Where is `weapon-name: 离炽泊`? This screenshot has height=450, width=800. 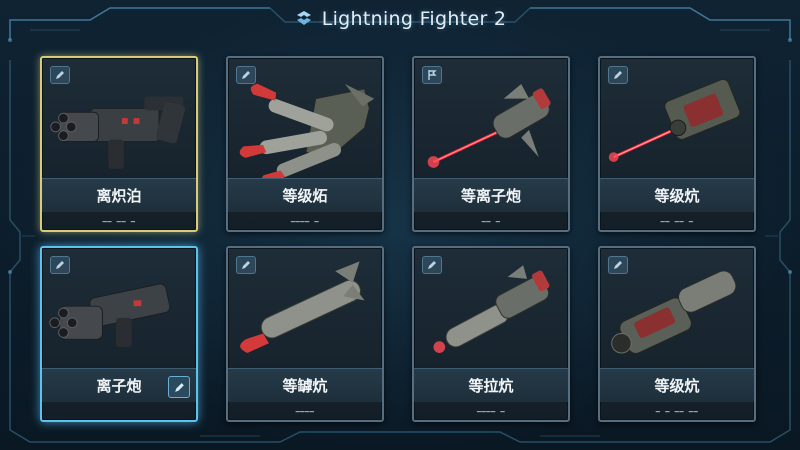
weapon-name: 离炽泊 is located at coordinates (119, 196).